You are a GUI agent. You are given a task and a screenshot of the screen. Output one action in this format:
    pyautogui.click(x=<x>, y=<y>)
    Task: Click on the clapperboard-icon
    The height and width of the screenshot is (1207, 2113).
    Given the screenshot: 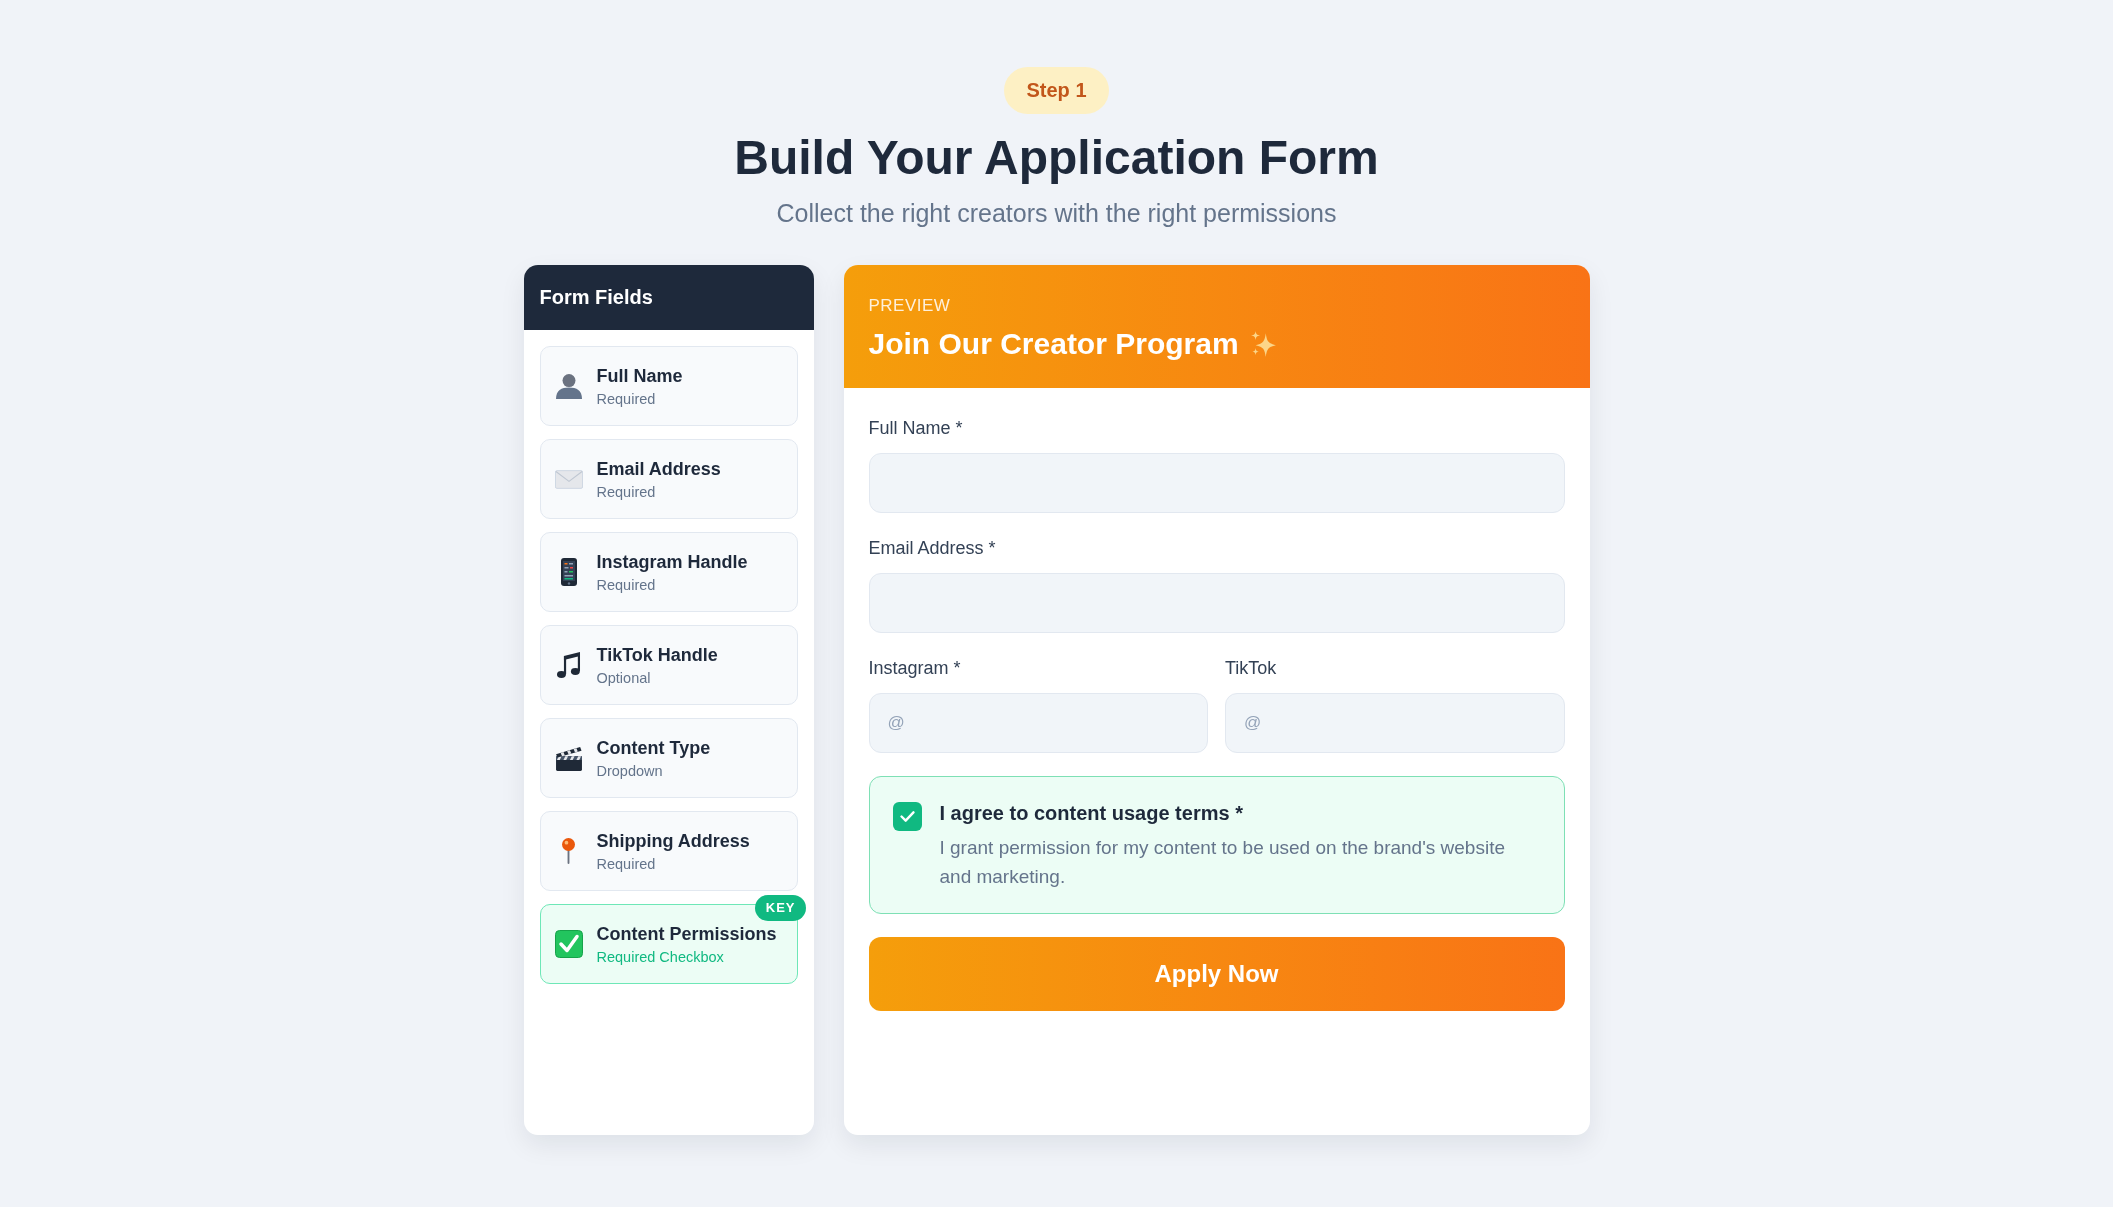 What is the action you would take?
    pyautogui.click(x=568, y=758)
    